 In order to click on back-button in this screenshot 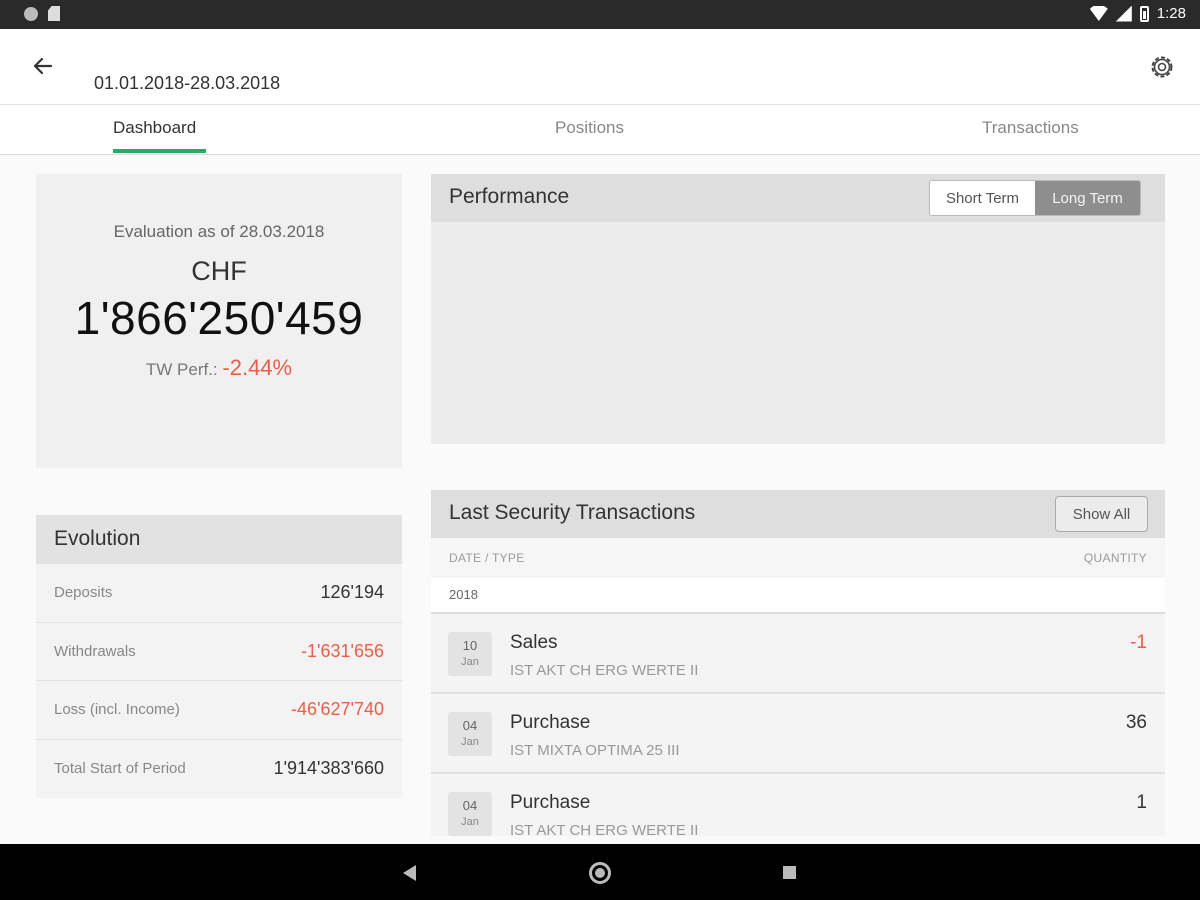, I will do `click(43, 66)`.